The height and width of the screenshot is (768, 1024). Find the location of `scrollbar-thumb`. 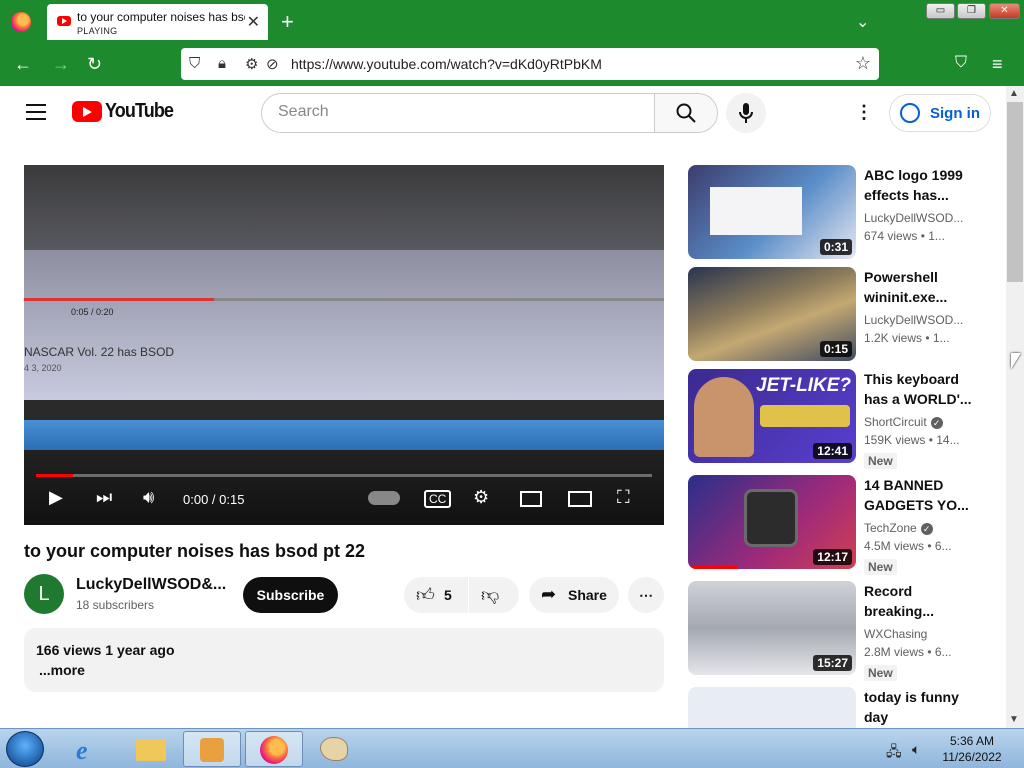

scrollbar-thumb is located at coordinates (1015, 192).